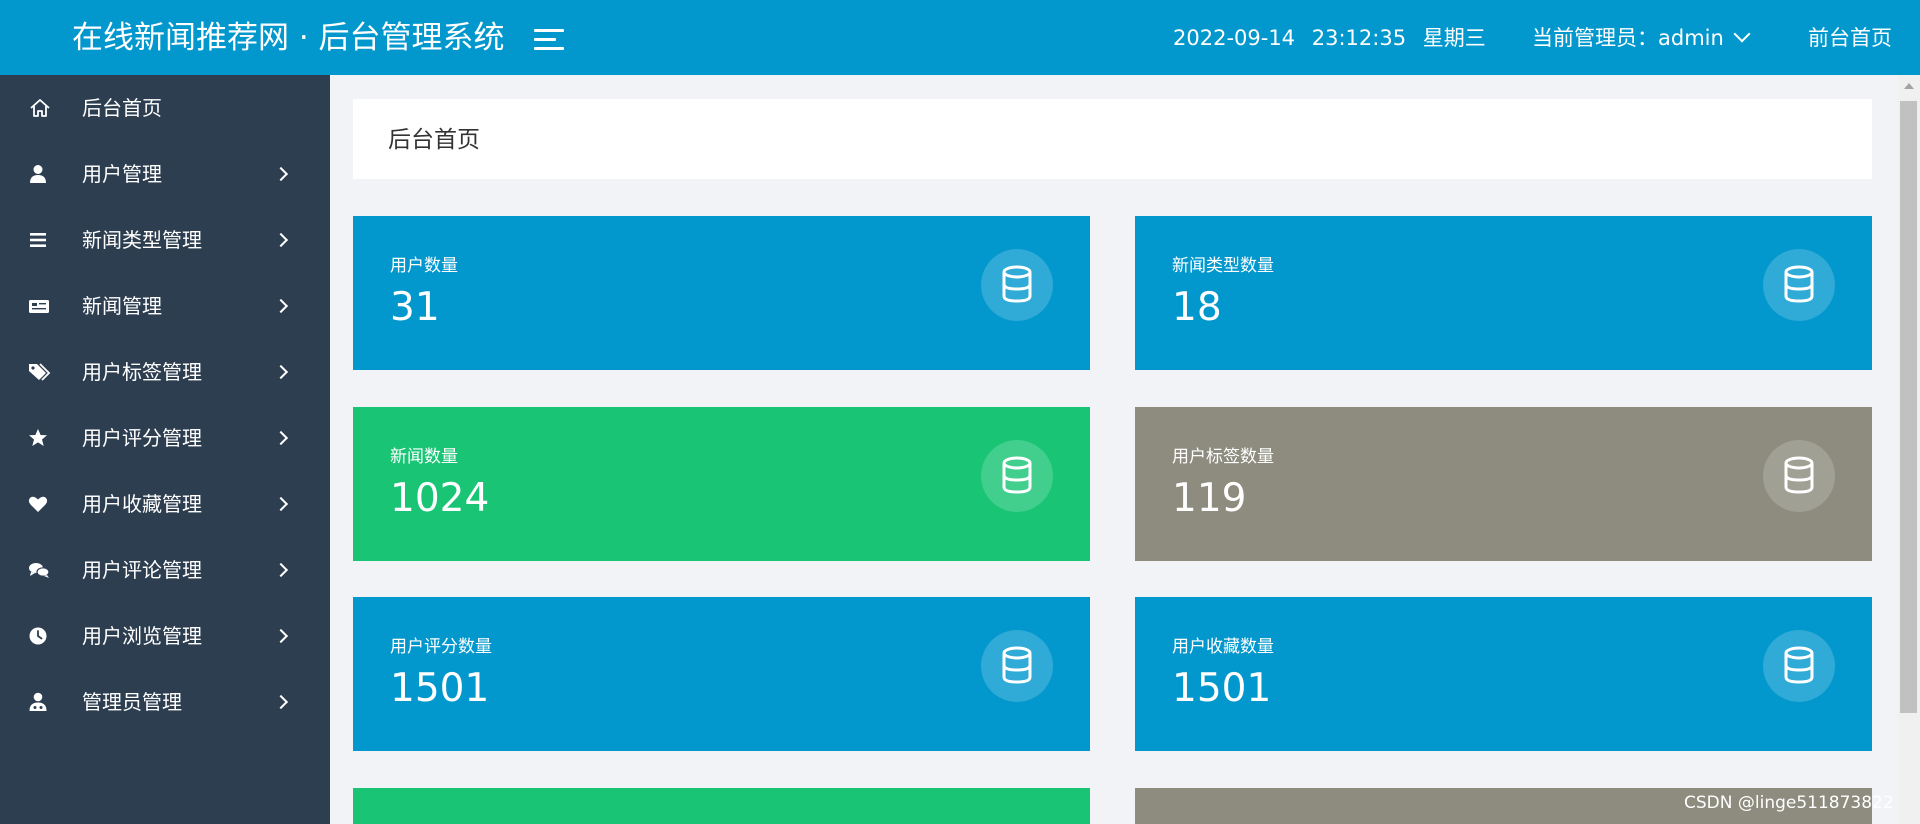  What do you see at coordinates (1909, 86) in the screenshot?
I see `scroll-up-icon` at bounding box center [1909, 86].